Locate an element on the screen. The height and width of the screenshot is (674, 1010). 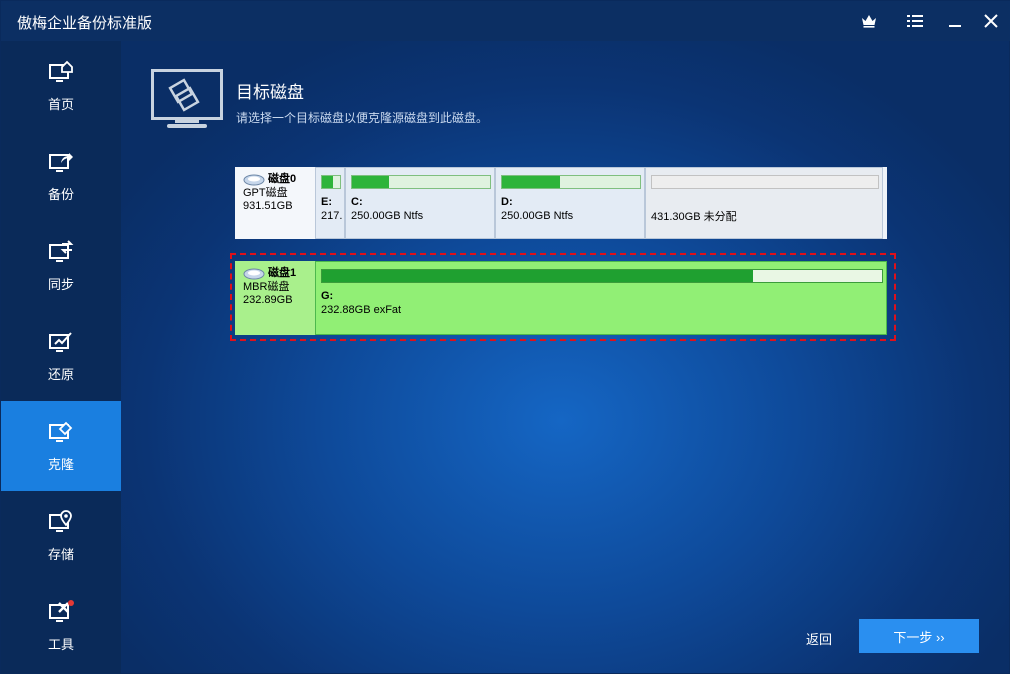
sidebar: 首页 备份 同步 还原 克隆 存储 工具 is located at coordinates (61, 357).